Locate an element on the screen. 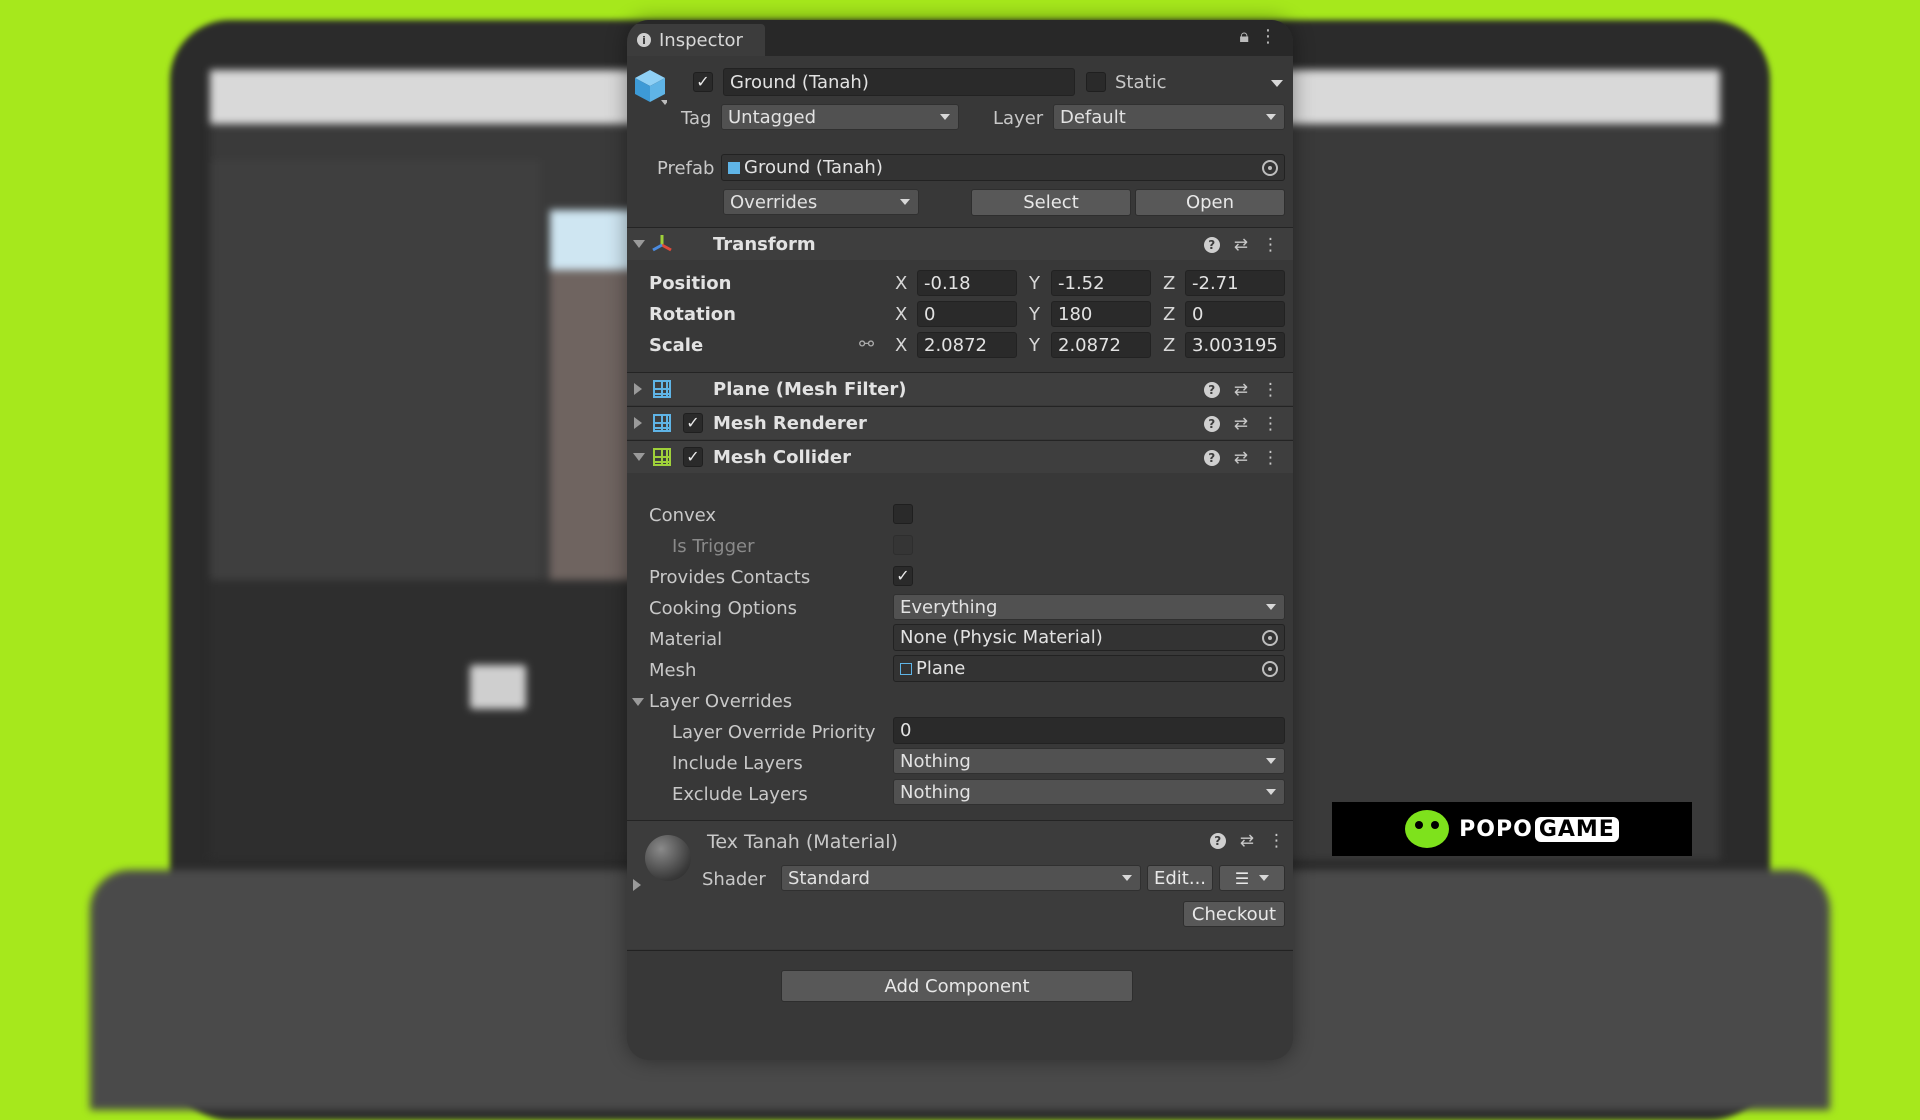  shader-dropdown: Standard is located at coordinates (961, 878).